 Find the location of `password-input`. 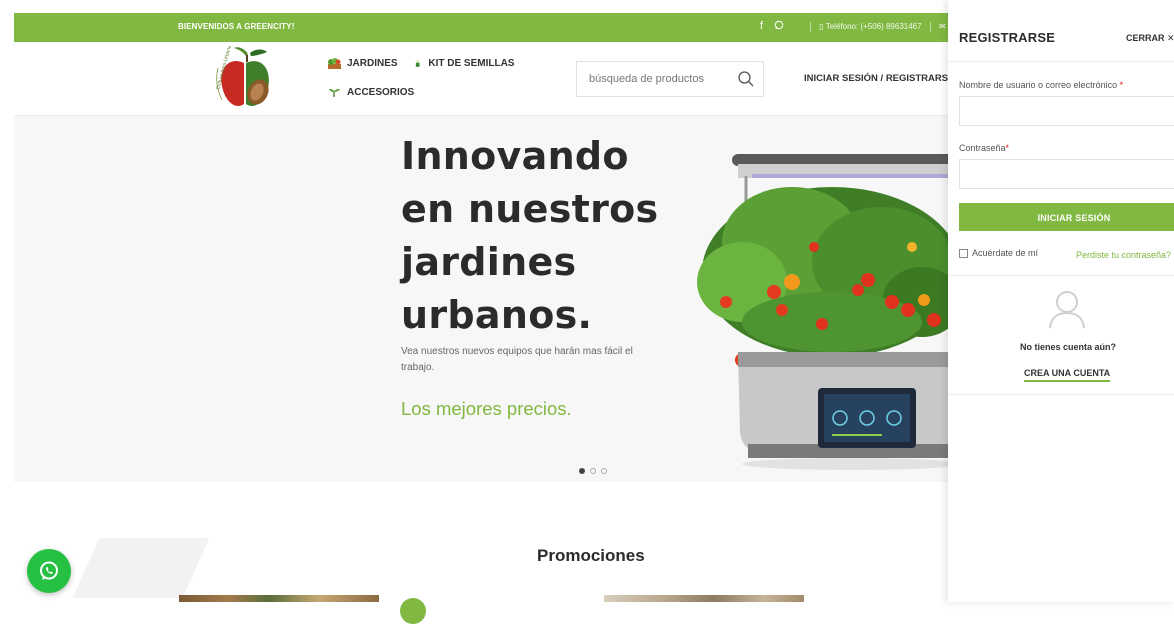

password-input is located at coordinates (1067, 174).